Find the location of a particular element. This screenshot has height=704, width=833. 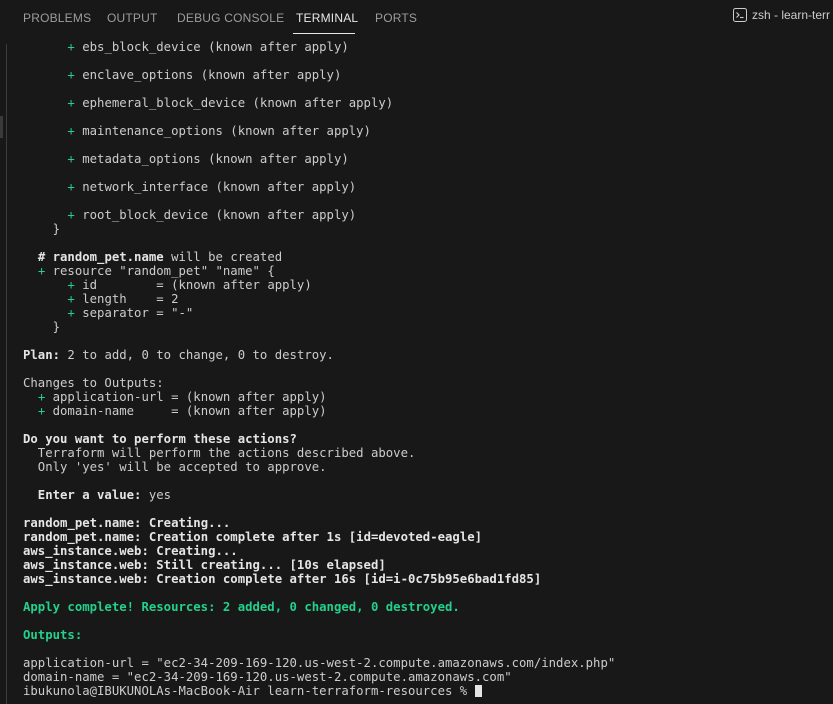

command-decoration is located at coordinates (1, 127).